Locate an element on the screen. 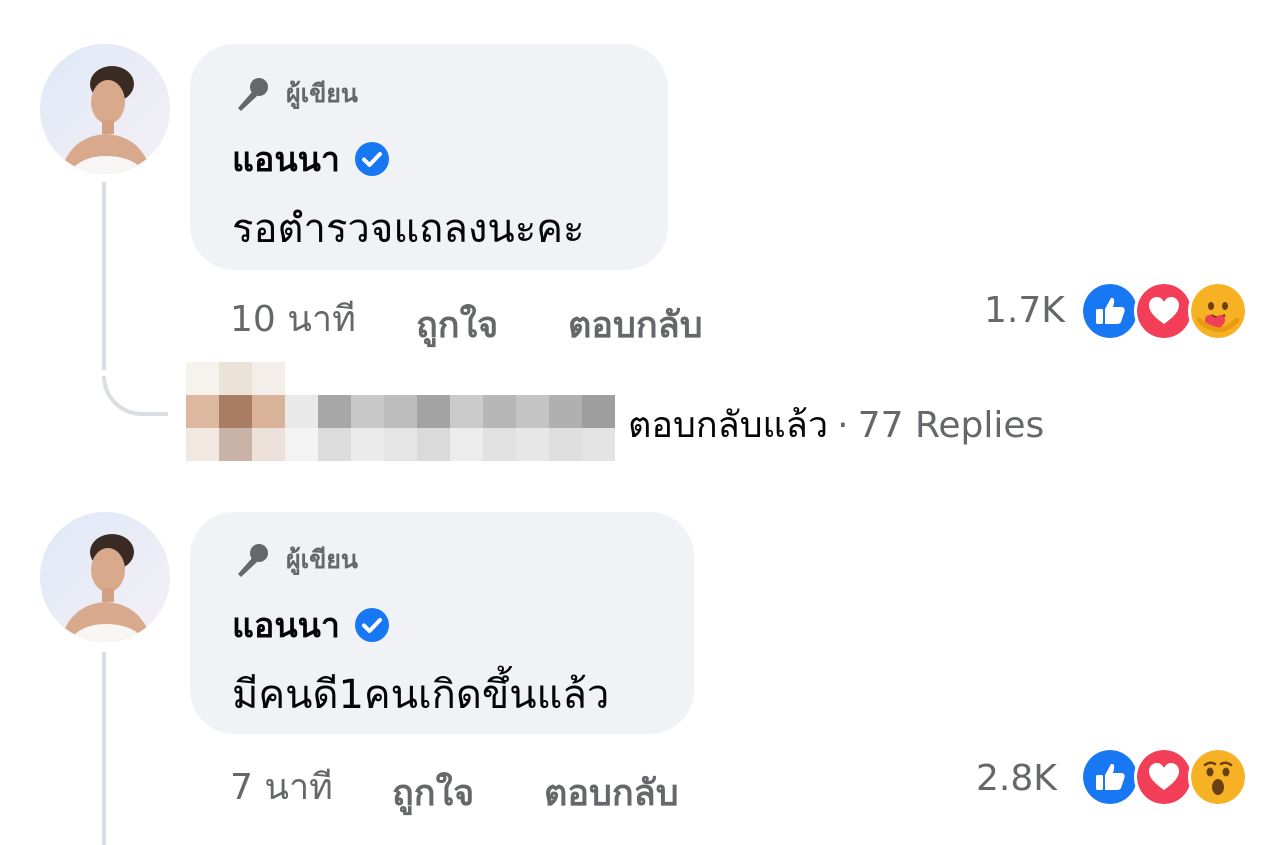 The width and height of the screenshot is (1280, 845). care-icon is located at coordinates (1218, 311).